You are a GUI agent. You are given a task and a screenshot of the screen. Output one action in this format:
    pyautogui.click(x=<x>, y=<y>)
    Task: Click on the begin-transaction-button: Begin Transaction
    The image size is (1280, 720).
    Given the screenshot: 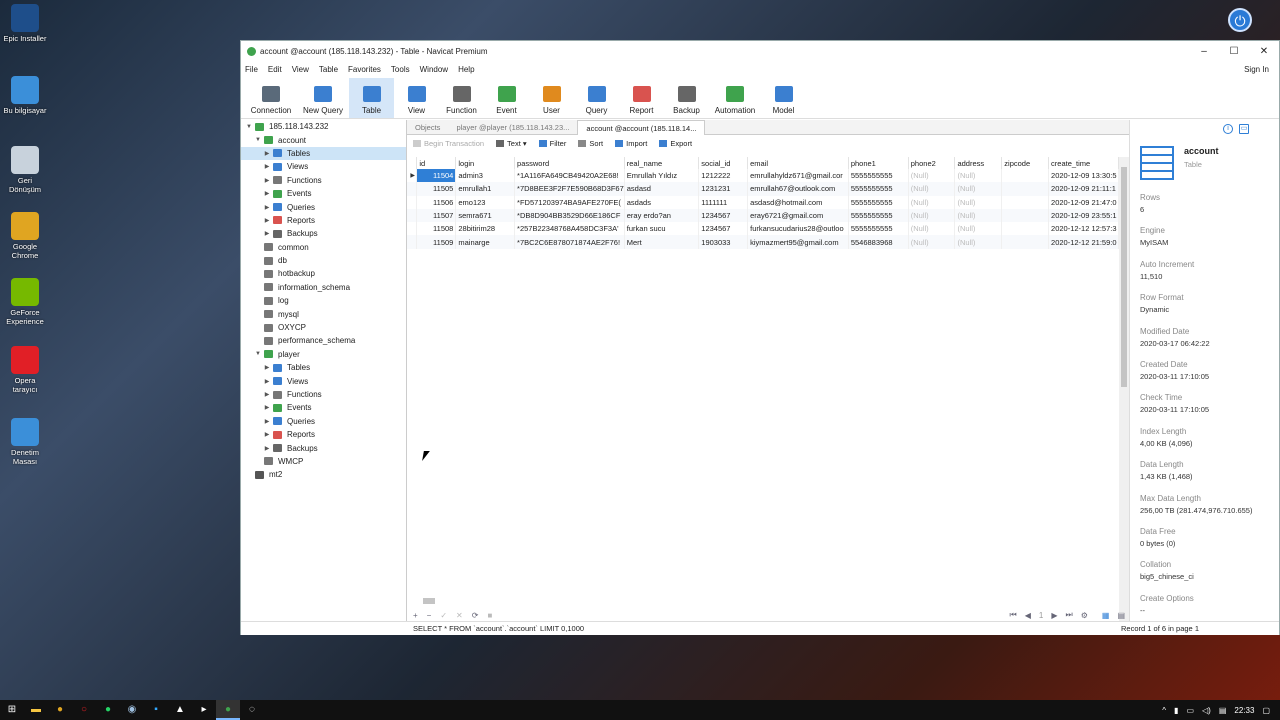 What is the action you would take?
    pyautogui.click(x=448, y=143)
    